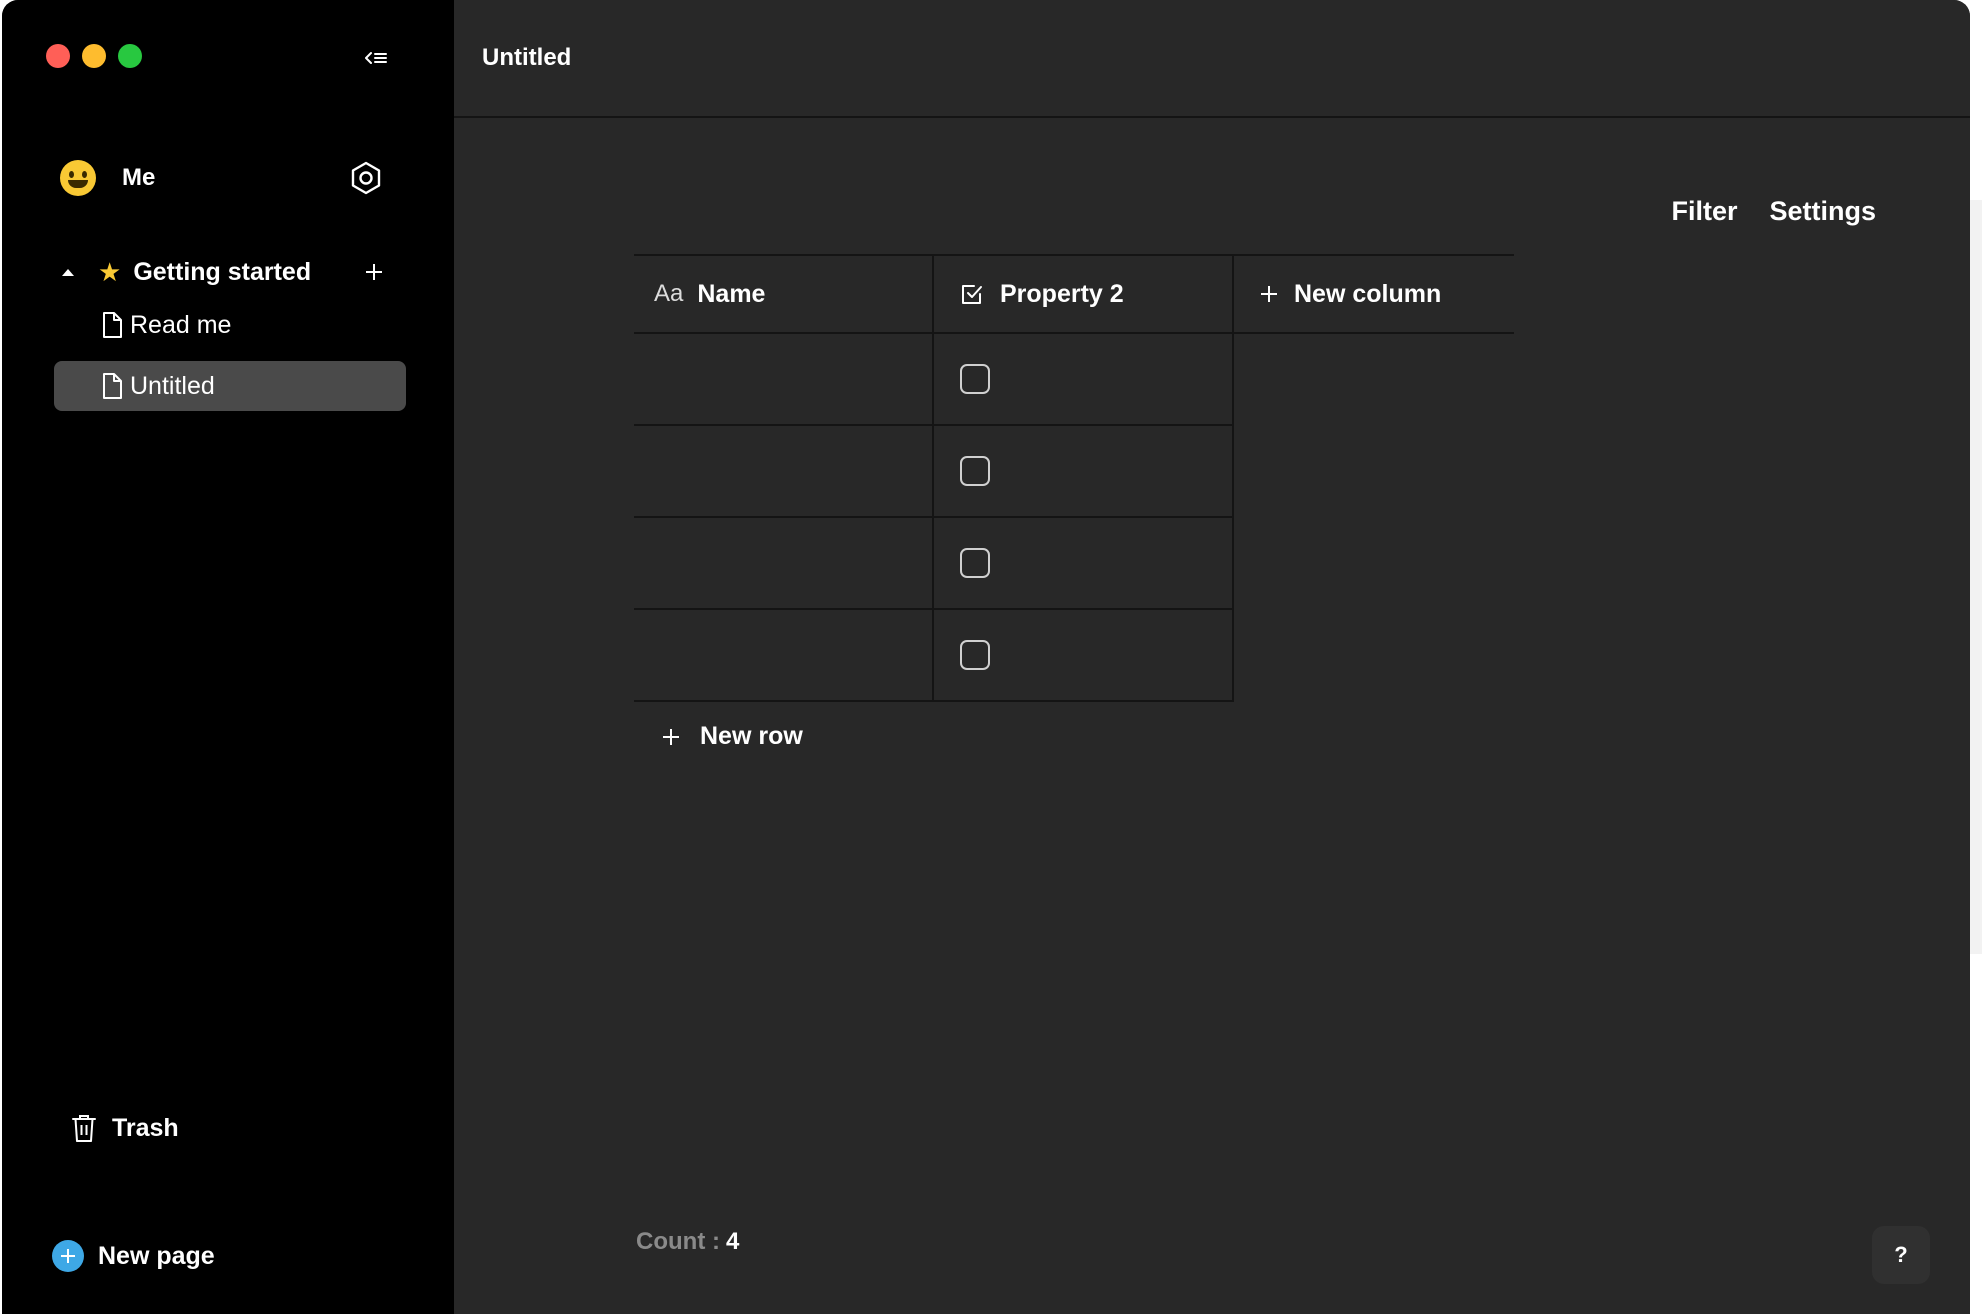 This screenshot has height=1314, width=1982. I want to click on column-header-label: Name, so click(731, 293).